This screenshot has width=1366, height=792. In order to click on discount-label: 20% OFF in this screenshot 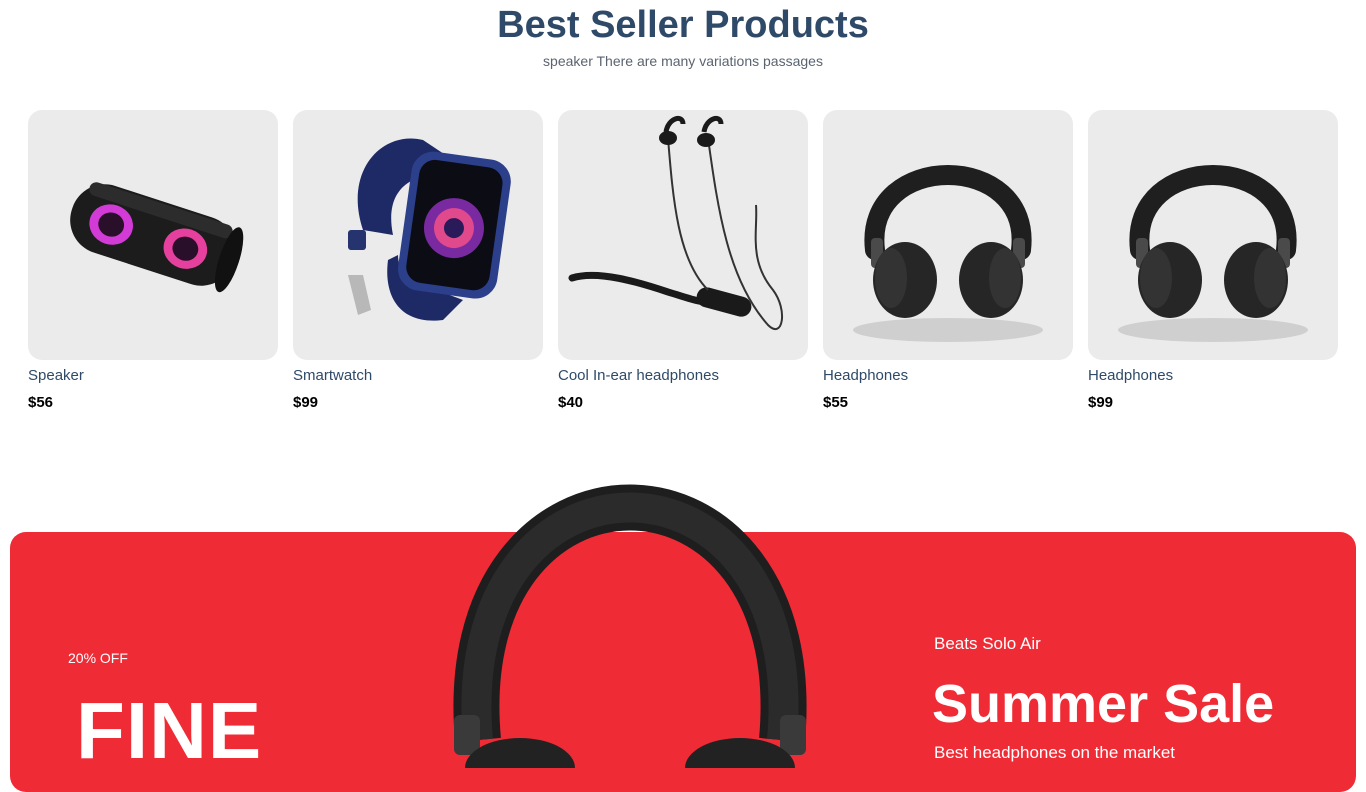, I will do `click(98, 658)`.